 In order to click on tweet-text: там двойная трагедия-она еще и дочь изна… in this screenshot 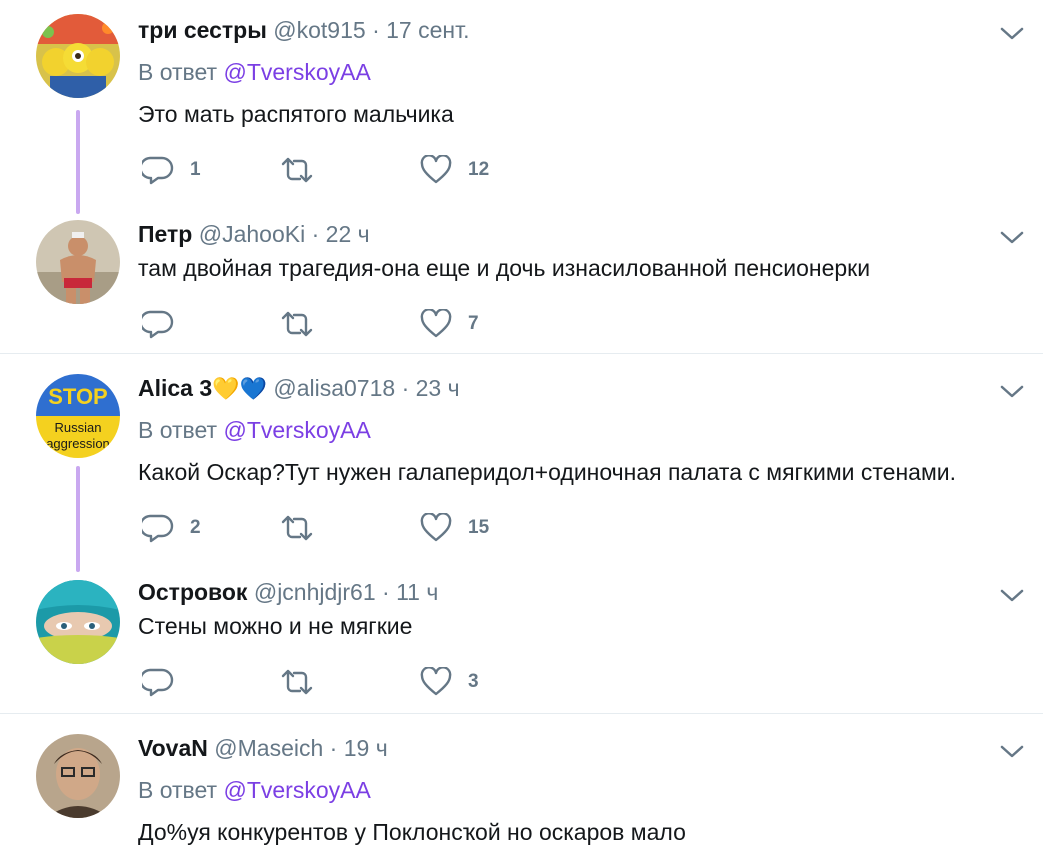, I will do `click(504, 268)`.